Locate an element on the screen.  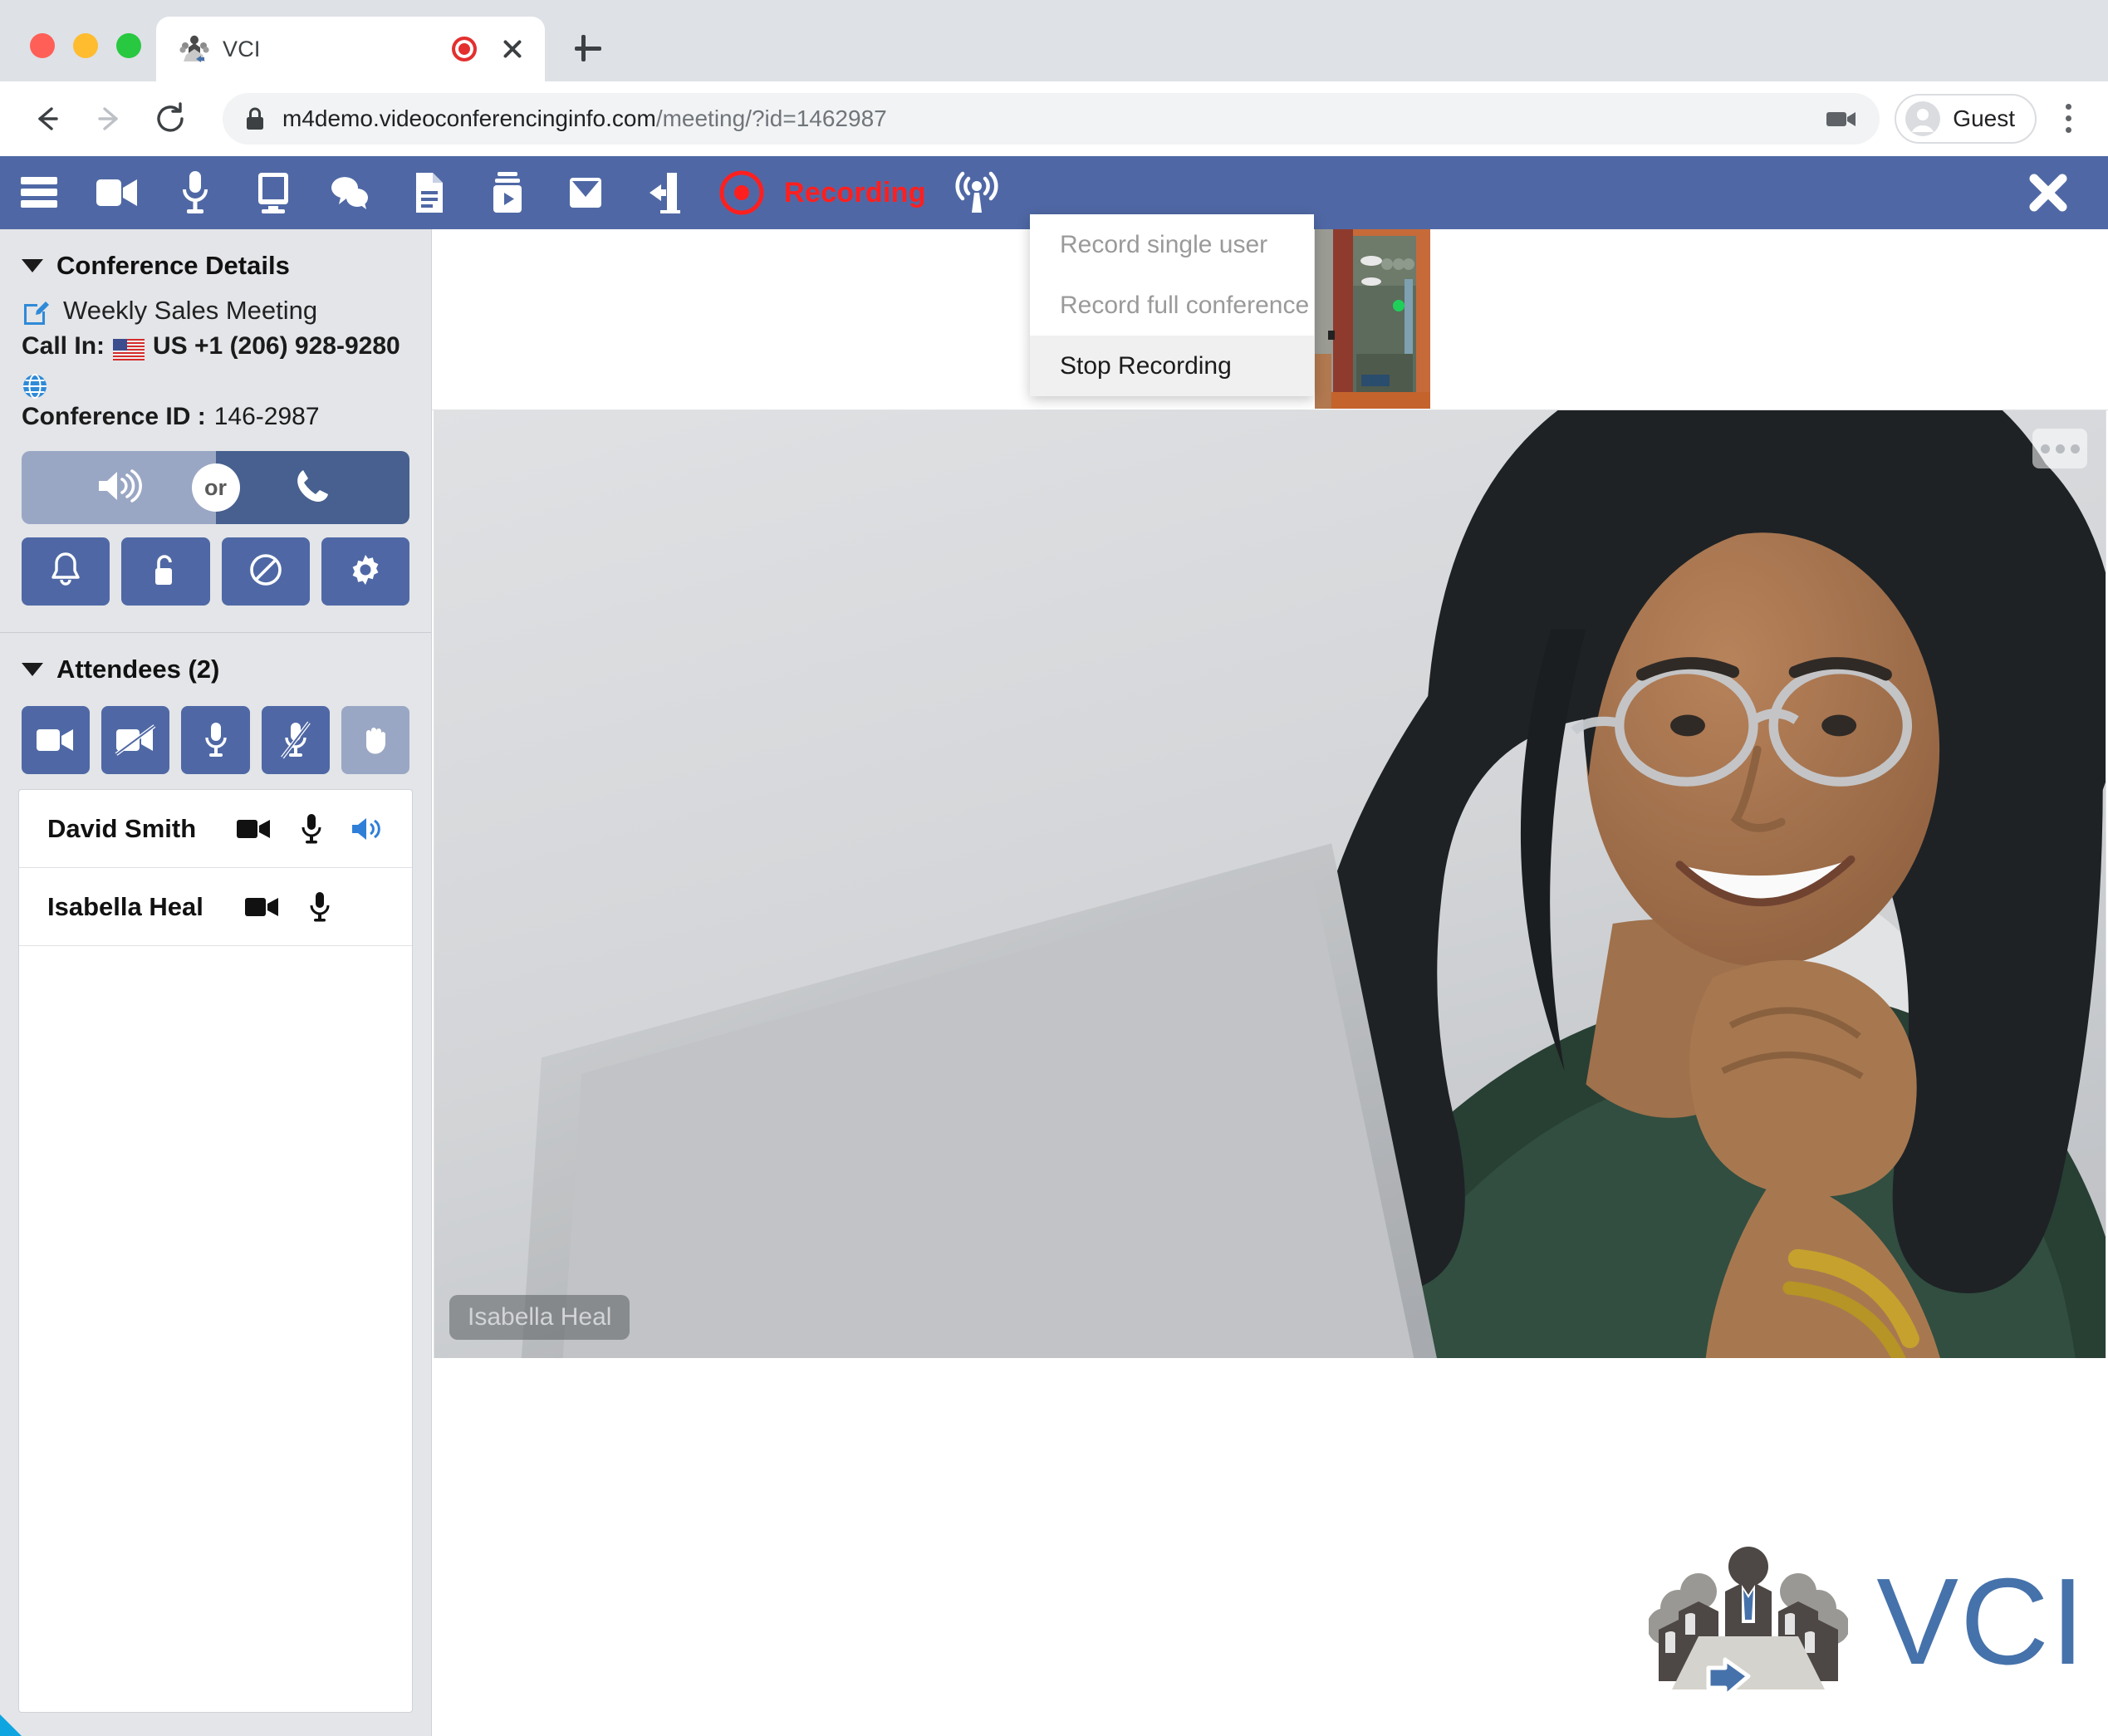
attendees-list: David Smith Isabella Heal is located at coordinates (216, 1251).